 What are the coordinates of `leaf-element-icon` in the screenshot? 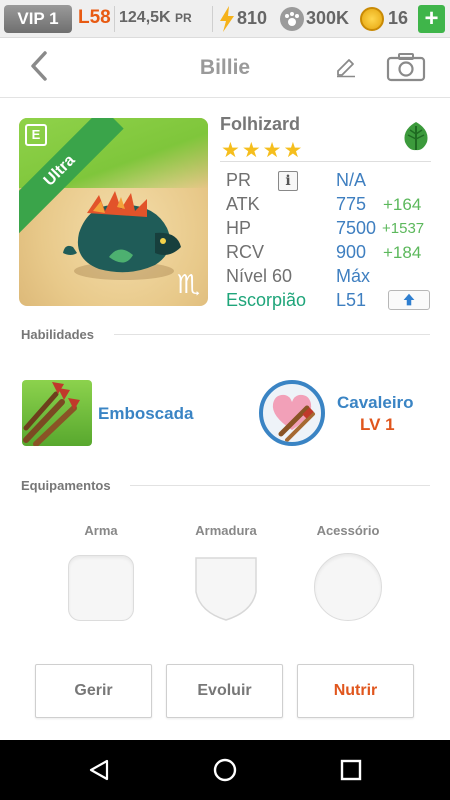 It's located at (416, 136).